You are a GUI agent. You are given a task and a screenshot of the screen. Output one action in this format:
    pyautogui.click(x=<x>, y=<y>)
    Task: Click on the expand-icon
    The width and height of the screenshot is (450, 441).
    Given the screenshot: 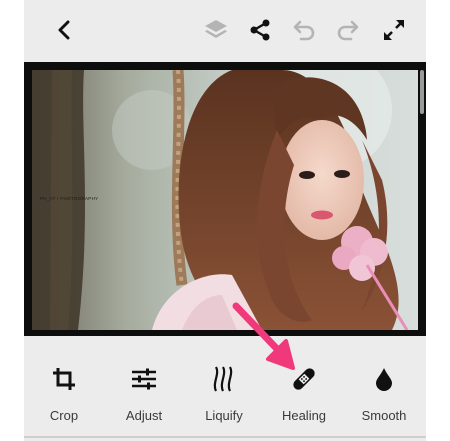 What is the action you would take?
    pyautogui.click(x=394, y=30)
    